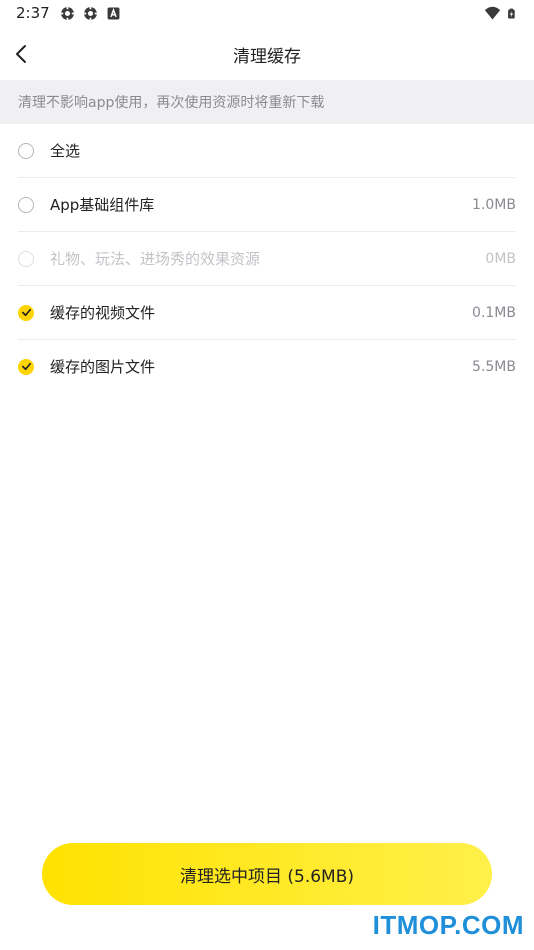 The height and width of the screenshot is (950, 534). Describe the element at coordinates (494, 366) in the screenshot. I see `list-item-size: 5.5MB` at that location.